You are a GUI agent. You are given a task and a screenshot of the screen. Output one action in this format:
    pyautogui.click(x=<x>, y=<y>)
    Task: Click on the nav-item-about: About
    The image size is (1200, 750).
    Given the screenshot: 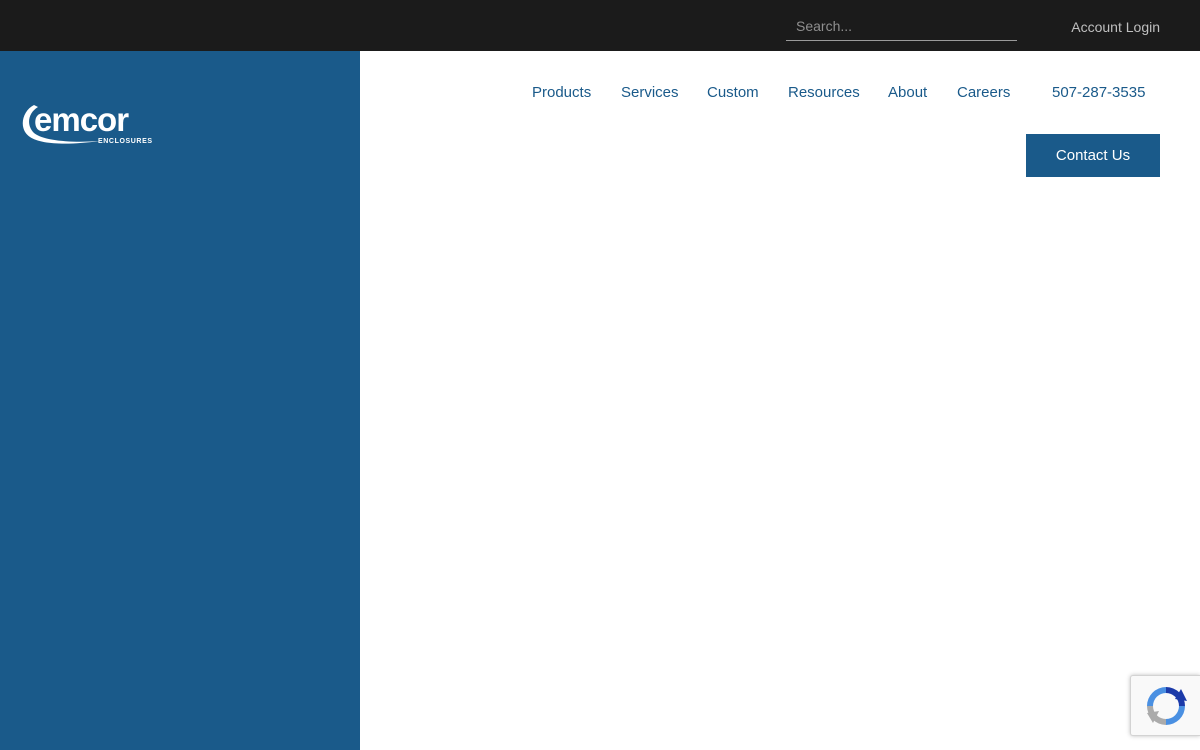 What is the action you would take?
    pyautogui.click(x=907, y=92)
    